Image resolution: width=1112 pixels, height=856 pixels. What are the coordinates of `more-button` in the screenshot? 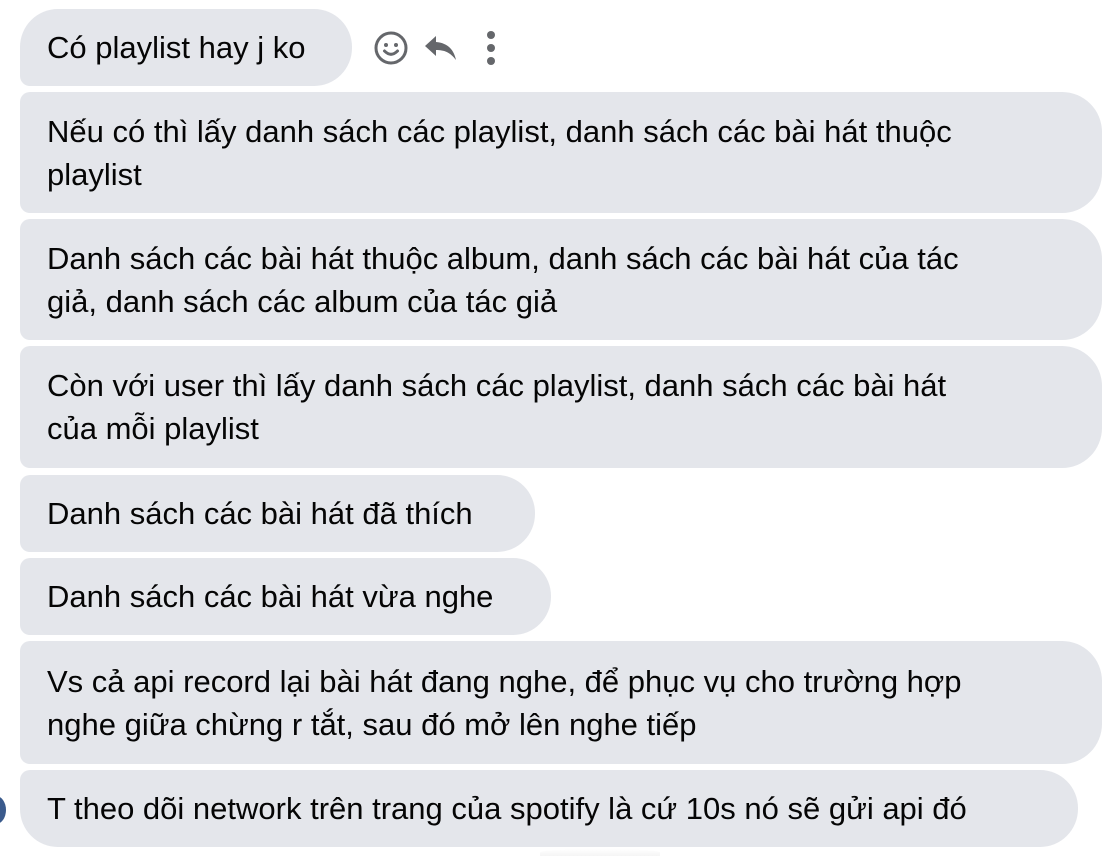 It's located at (491, 48).